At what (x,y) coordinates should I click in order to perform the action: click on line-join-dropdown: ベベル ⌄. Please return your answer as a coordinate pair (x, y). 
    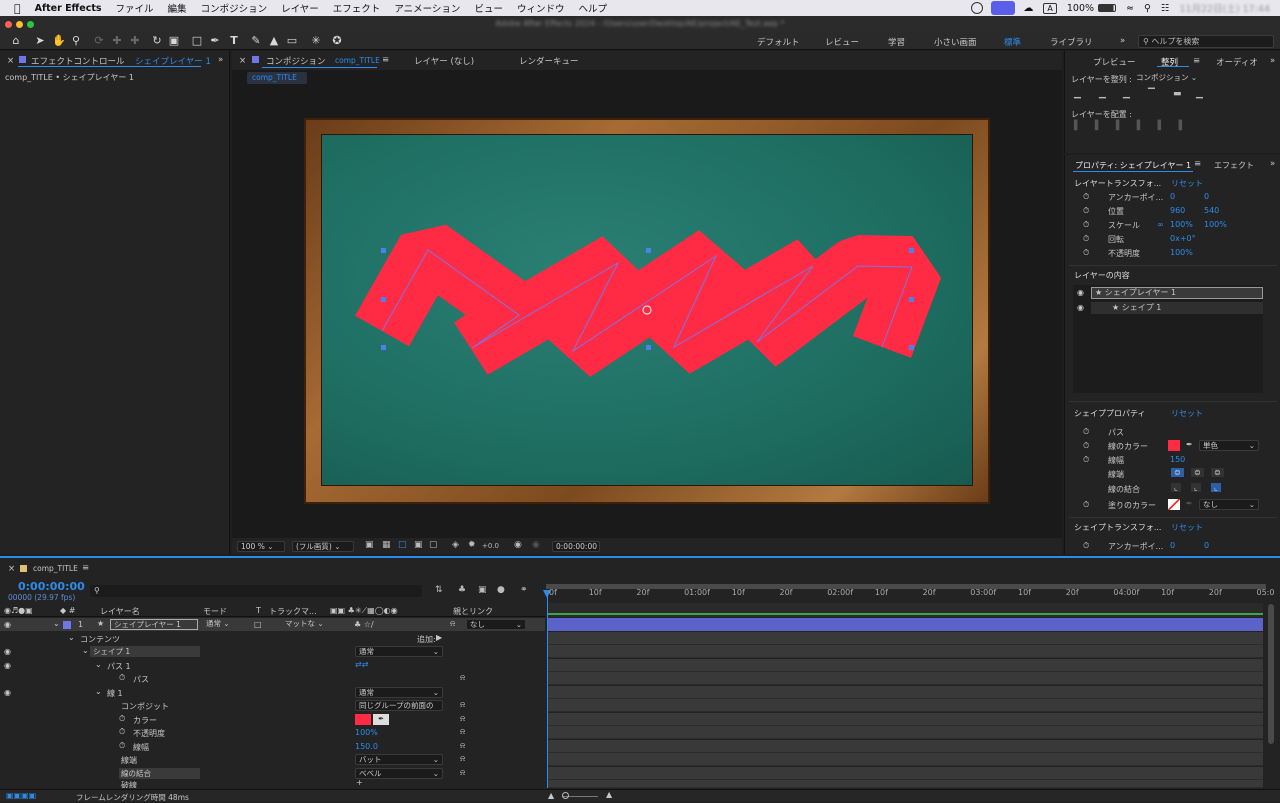
    Looking at the image, I should click on (399, 773).